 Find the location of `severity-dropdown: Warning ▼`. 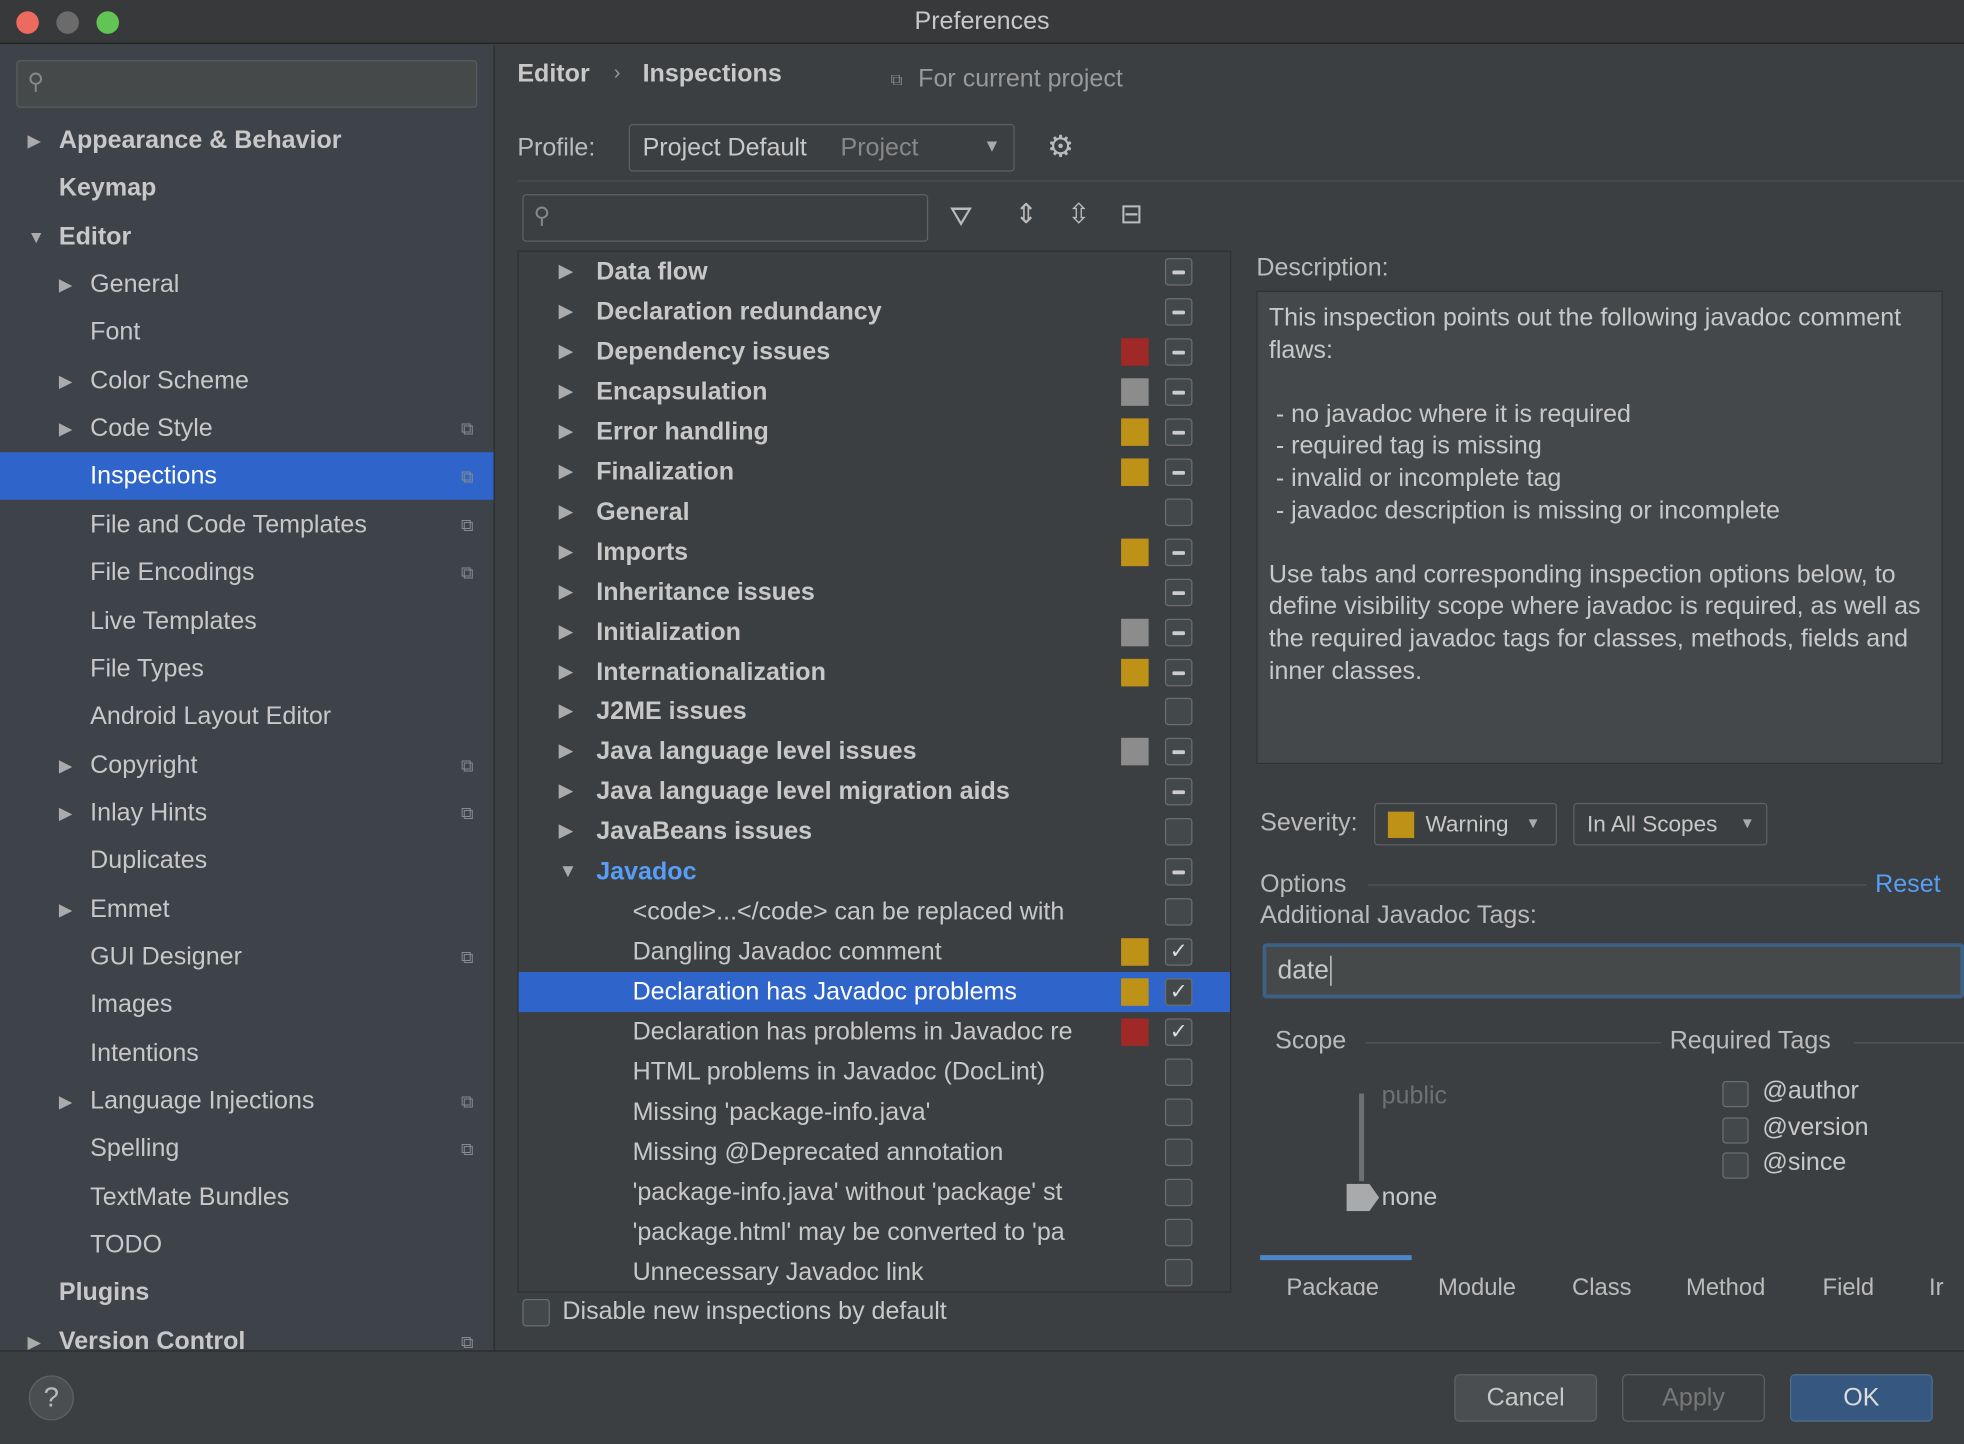

severity-dropdown: Warning ▼ is located at coordinates (1465, 824).